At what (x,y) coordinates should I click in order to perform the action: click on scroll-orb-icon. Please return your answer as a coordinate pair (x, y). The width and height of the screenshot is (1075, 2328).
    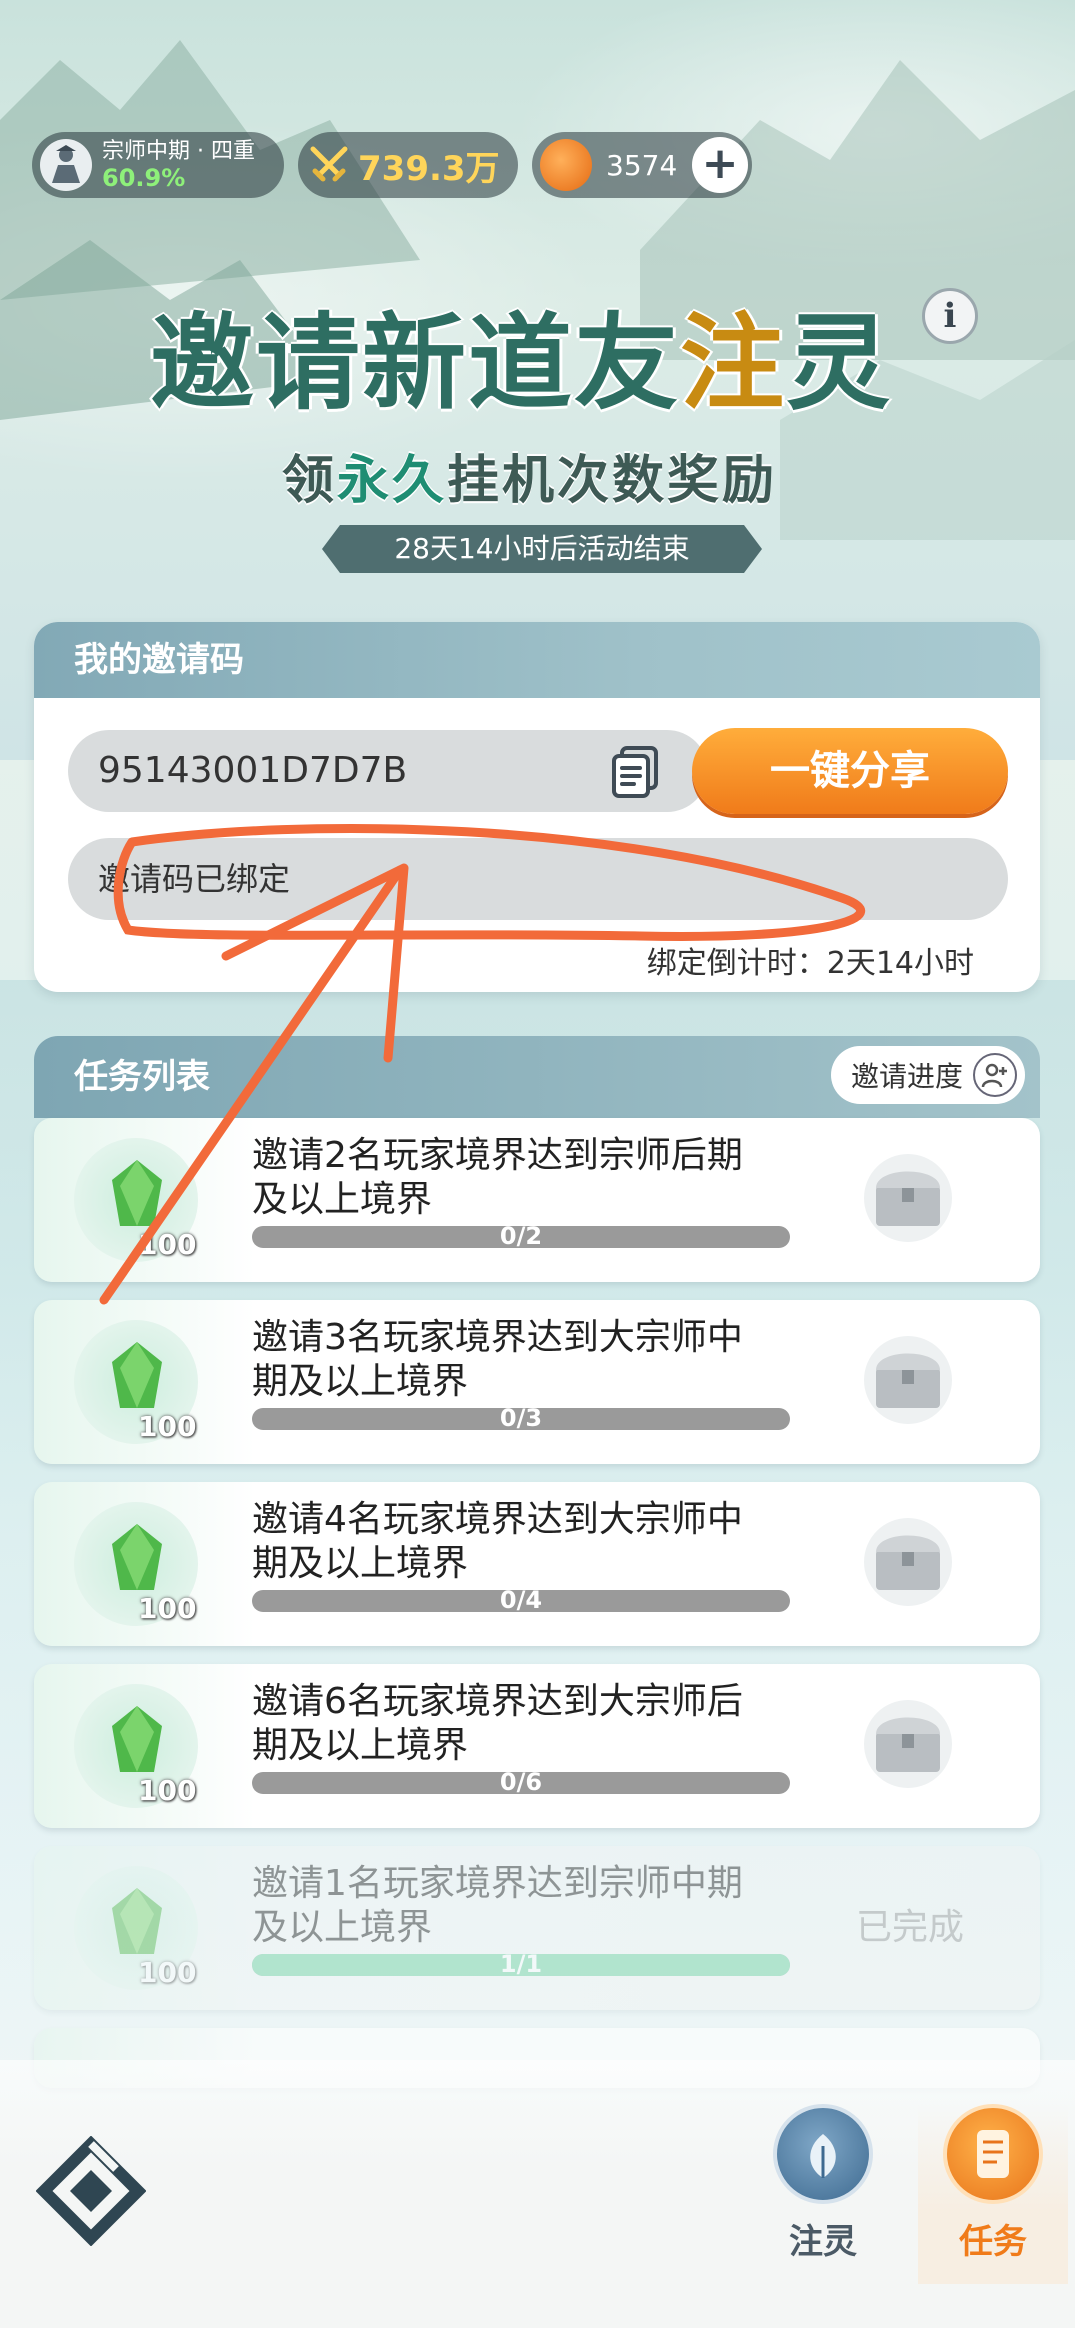
    Looking at the image, I should click on (993, 2154).